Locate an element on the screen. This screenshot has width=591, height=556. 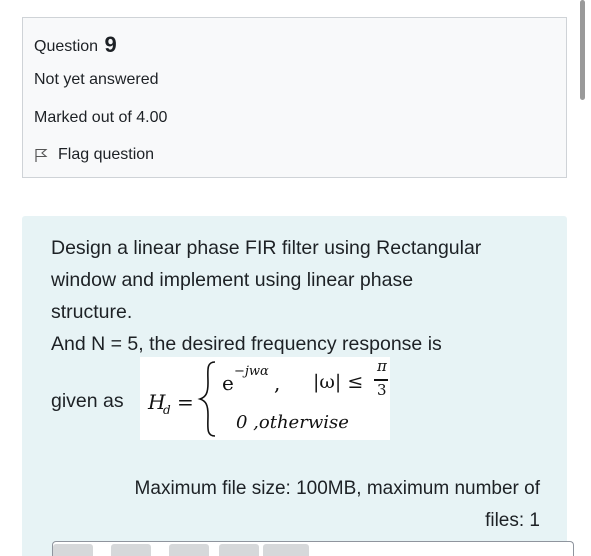
flag-question-label: Flag question is located at coordinates (106, 154).